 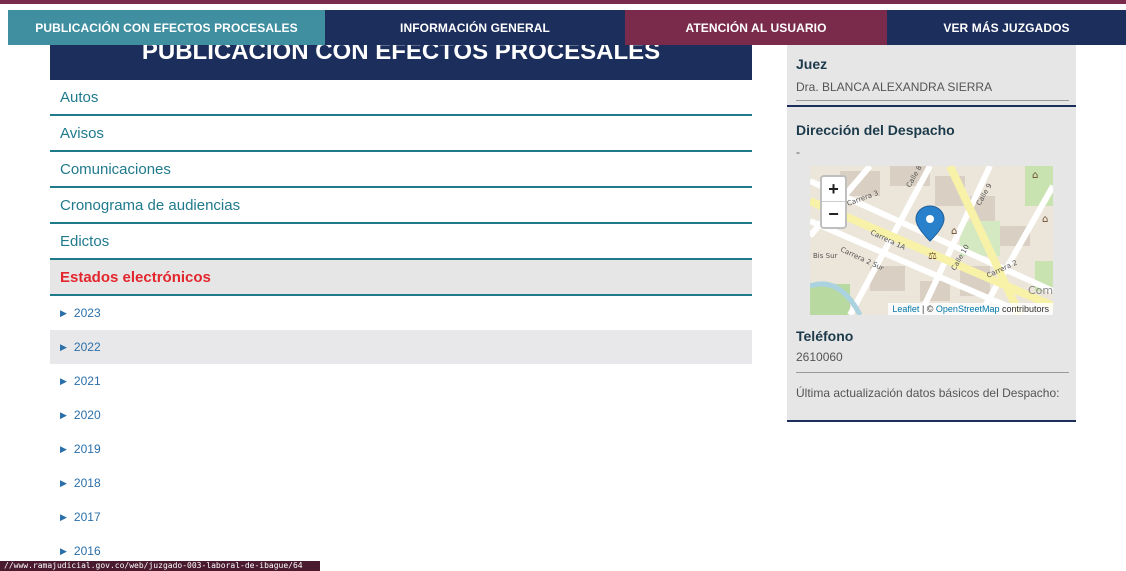 I want to click on top-accent-stripe, so click(x=563, y=2).